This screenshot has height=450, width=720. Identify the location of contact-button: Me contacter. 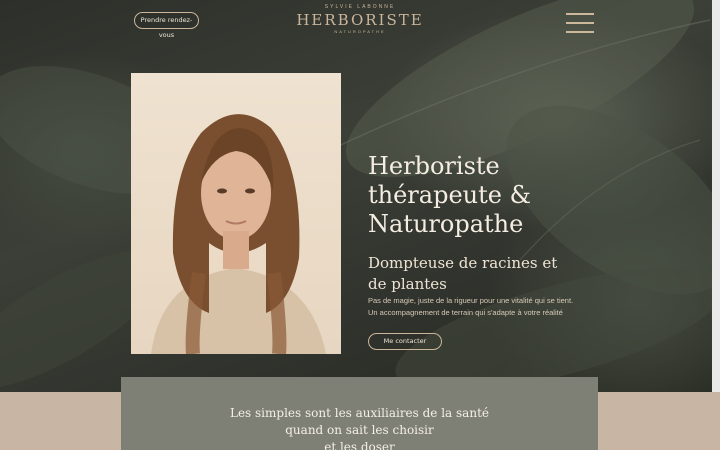
(405, 341).